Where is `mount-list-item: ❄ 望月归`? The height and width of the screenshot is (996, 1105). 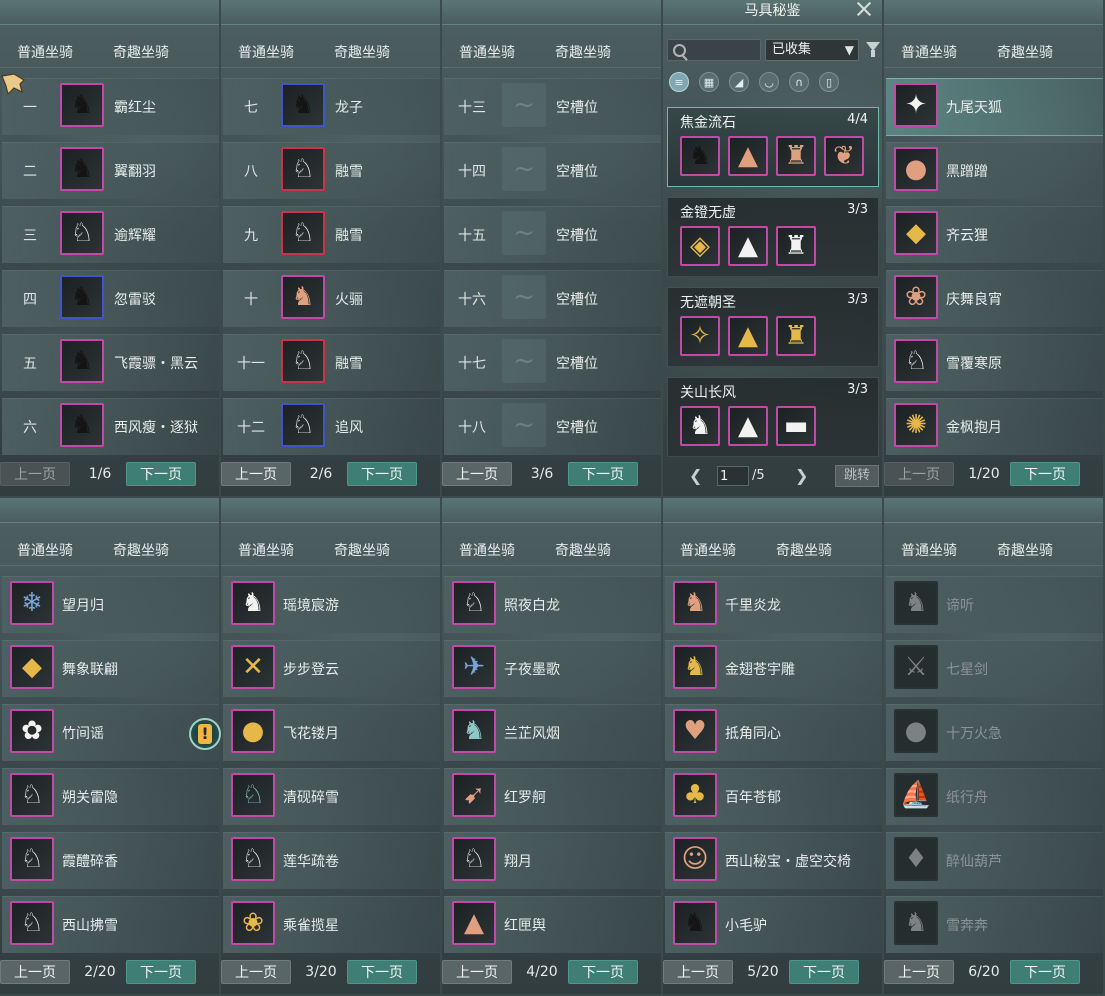 mount-list-item: ❄ 望月归 is located at coordinates (110, 604).